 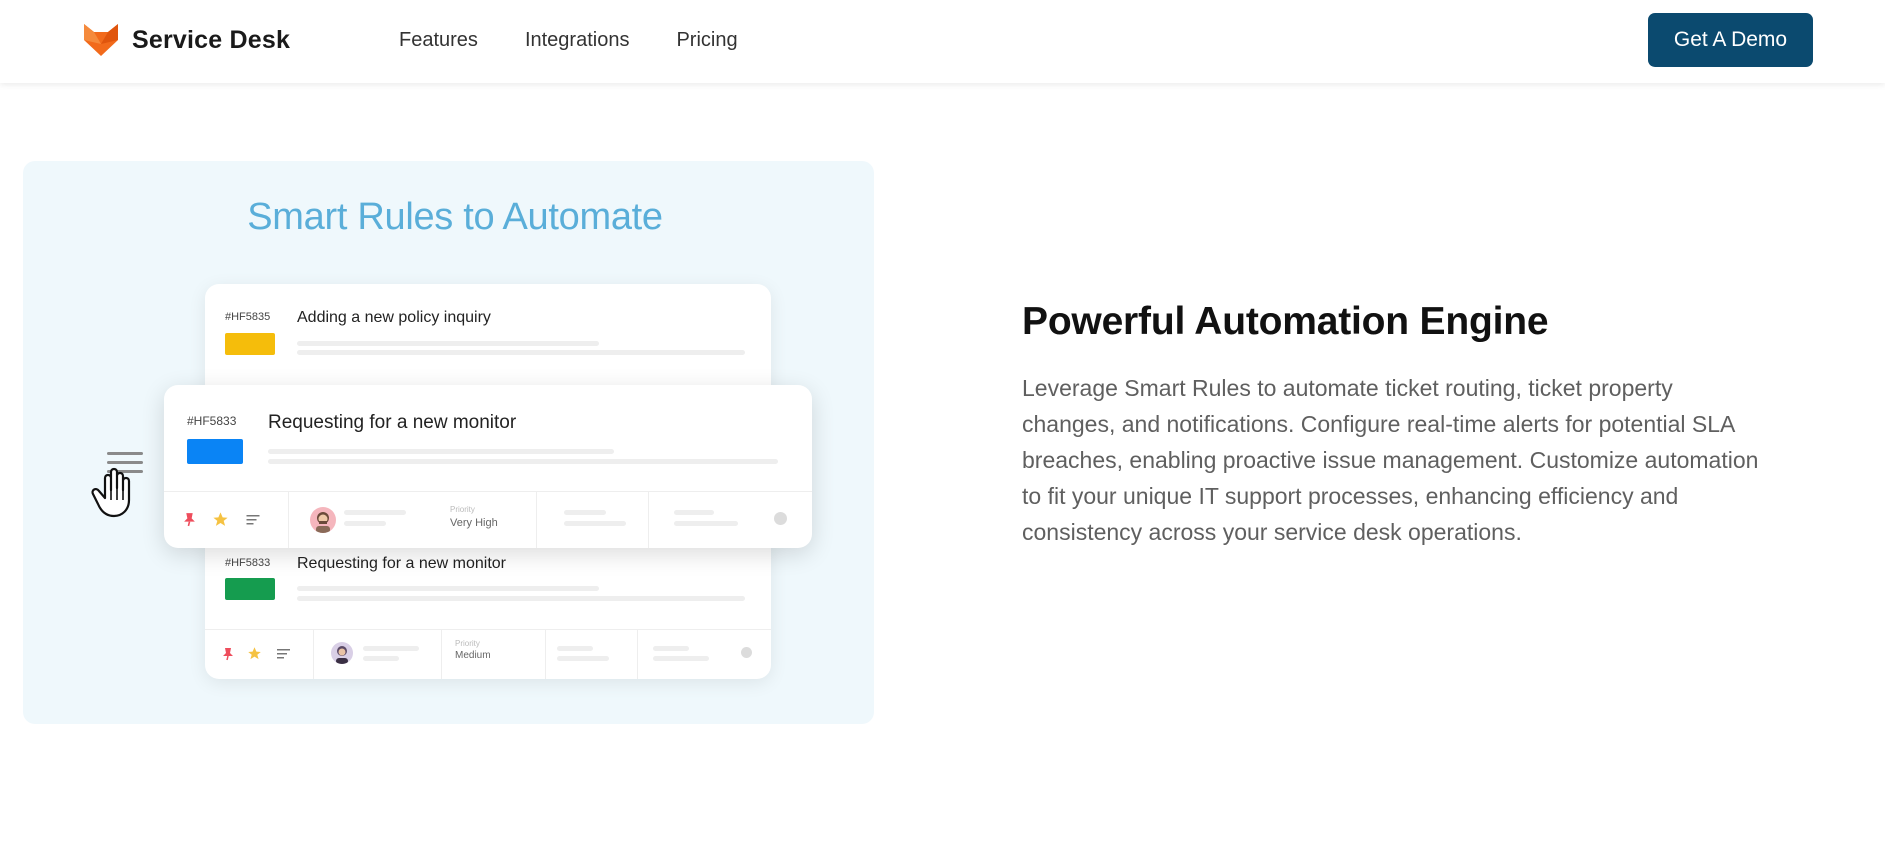 I want to click on ticket-title: Adding a new policy inquiry, so click(x=394, y=317).